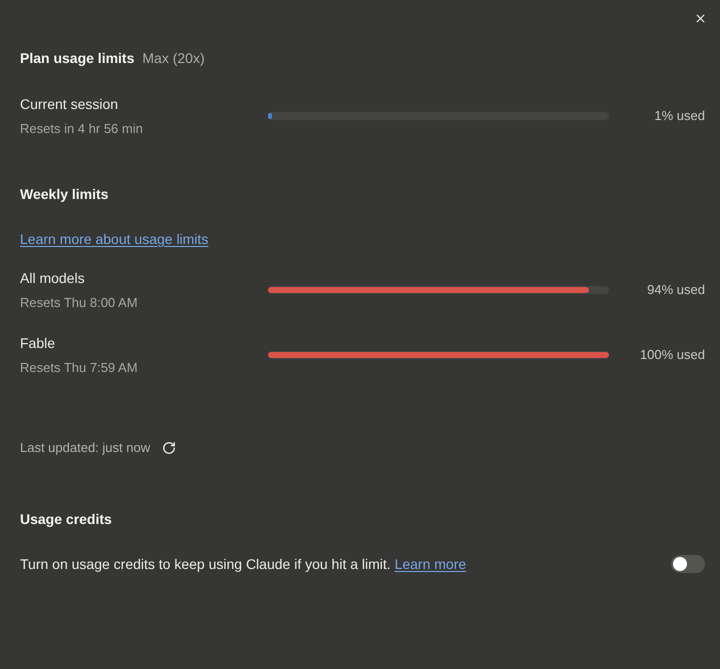 This screenshot has width=720, height=669. Describe the element at coordinates (173, 58) in the screenshot. I see `plan-name: Max (20x)` at that location.